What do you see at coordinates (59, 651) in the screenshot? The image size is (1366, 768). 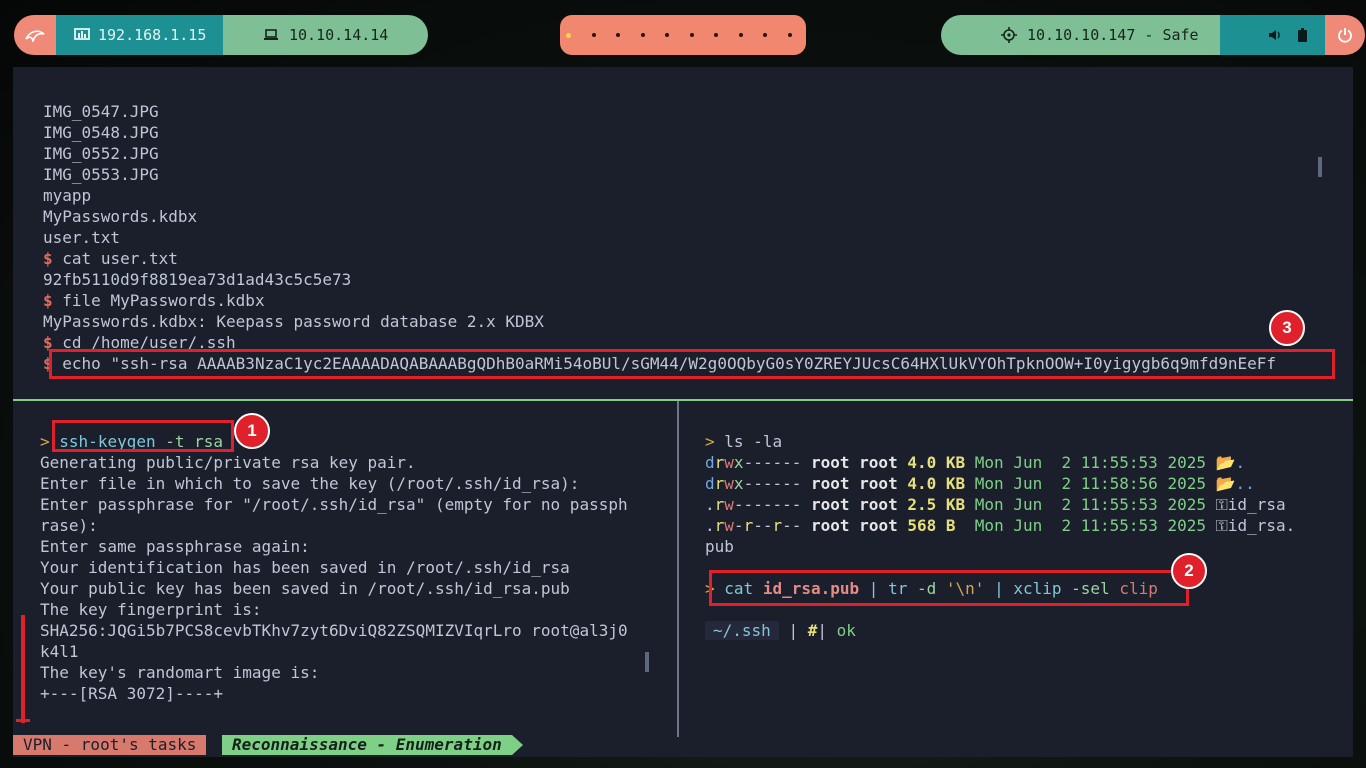 I see `output-line: k4l1` at bounding box center [59, 651].